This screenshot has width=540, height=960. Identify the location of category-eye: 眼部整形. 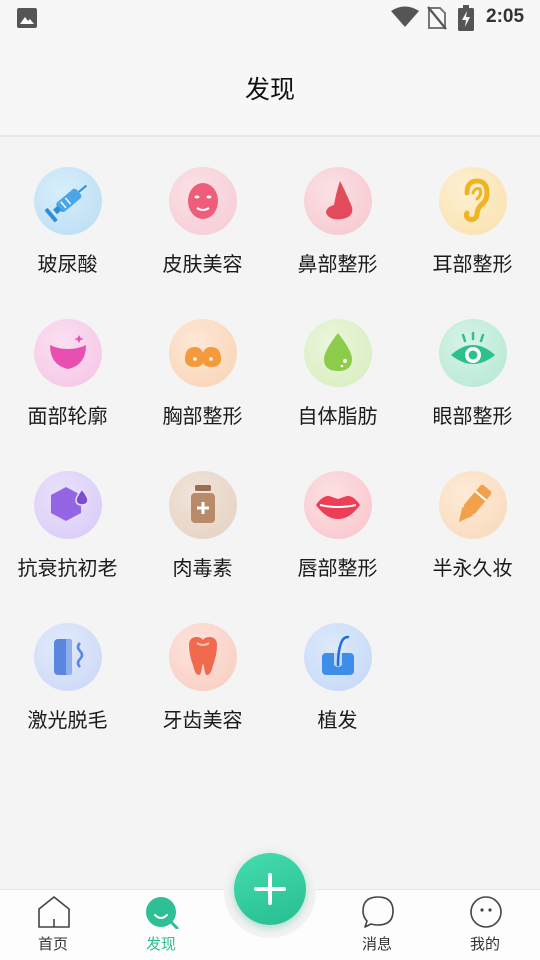
(472, 367).